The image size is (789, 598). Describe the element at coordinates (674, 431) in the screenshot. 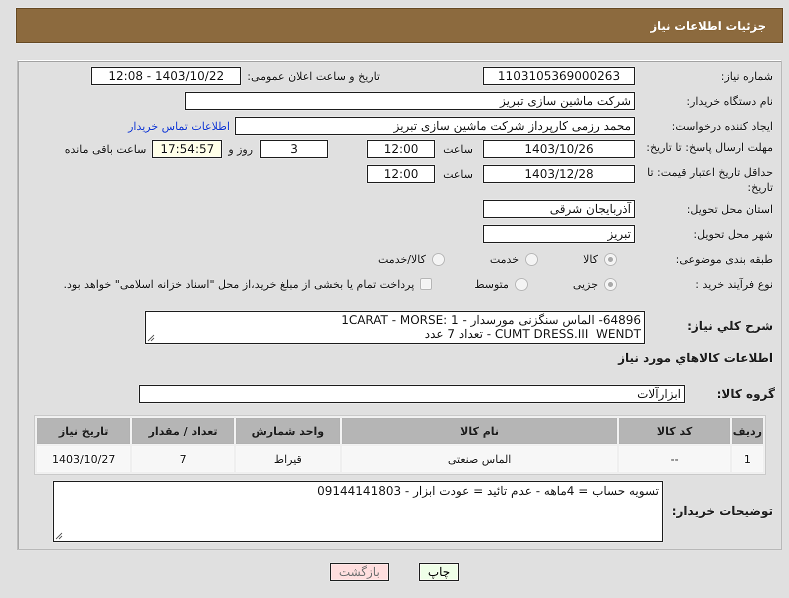

I see `column-header: کد کالا` at that location.